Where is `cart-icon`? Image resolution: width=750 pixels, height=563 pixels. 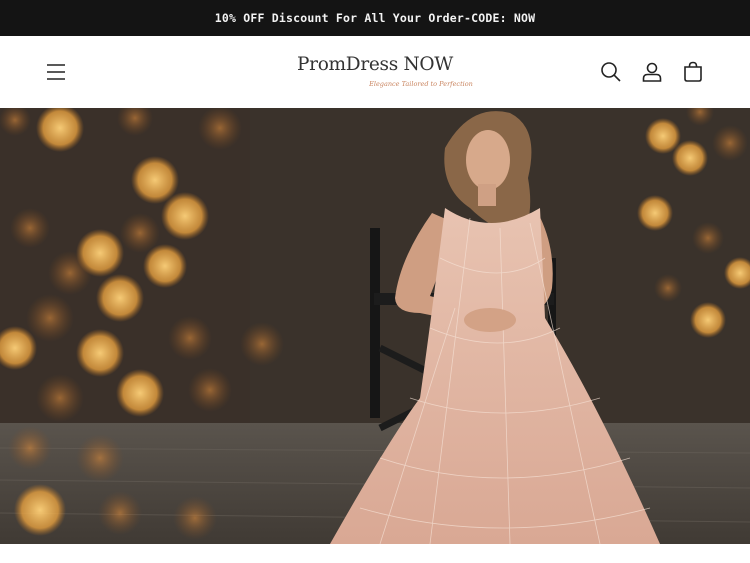
cart-icon is located at coordinates (693, 71).